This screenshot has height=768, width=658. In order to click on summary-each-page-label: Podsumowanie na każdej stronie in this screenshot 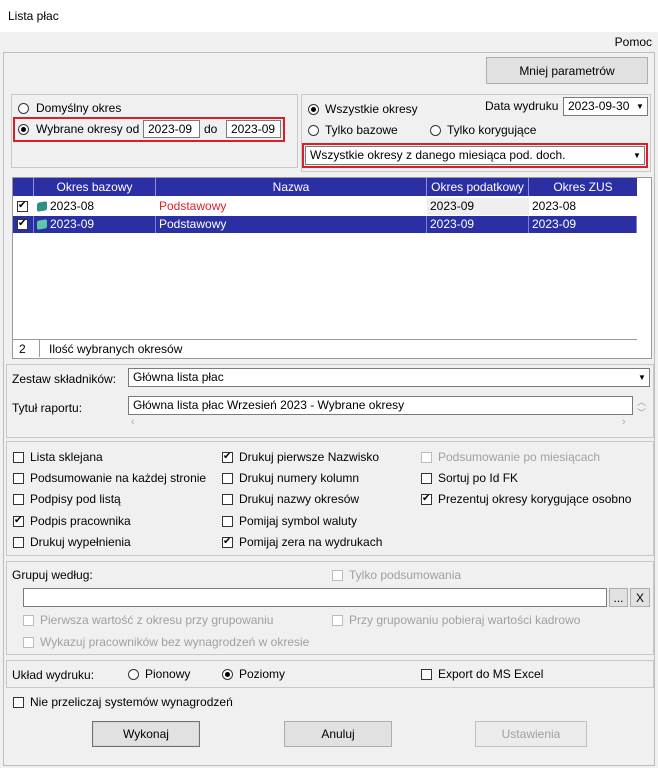, I will do `click(118, 478)`.